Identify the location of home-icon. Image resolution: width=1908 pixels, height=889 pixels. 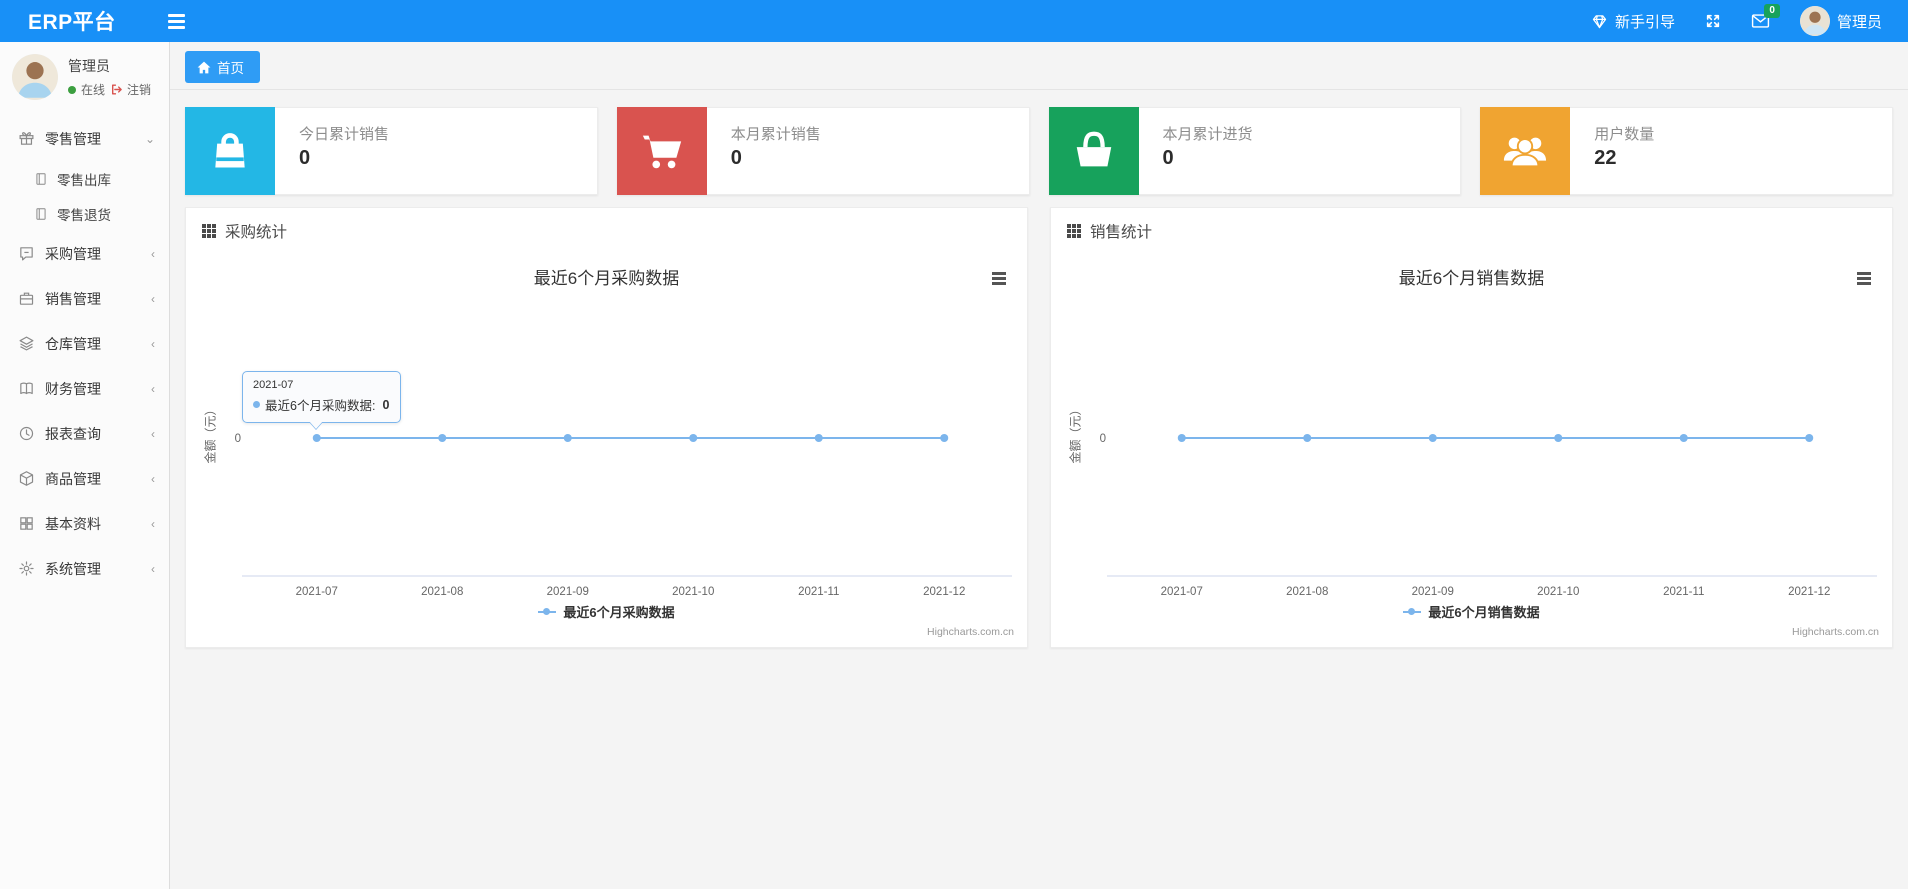
(204, 67).